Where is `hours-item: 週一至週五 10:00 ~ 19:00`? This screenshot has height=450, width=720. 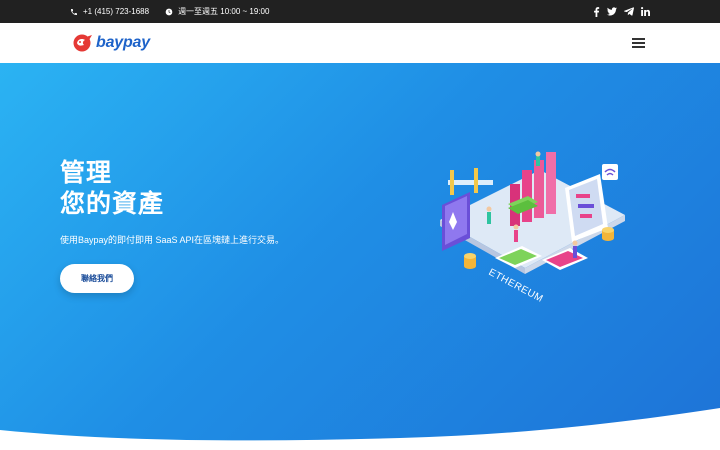 hours-item: 週一至週五 10:00 ~ 19:00 is located at coordinates (217, 11).